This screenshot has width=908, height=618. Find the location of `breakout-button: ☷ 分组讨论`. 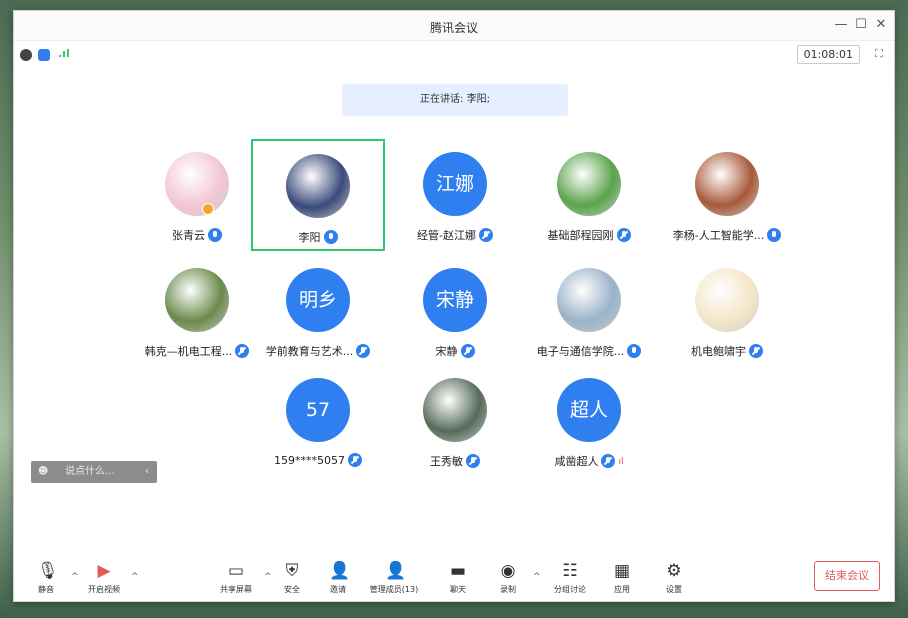

breakout-button: ☷ 分组讨论 is located at coordinates (570, 578).